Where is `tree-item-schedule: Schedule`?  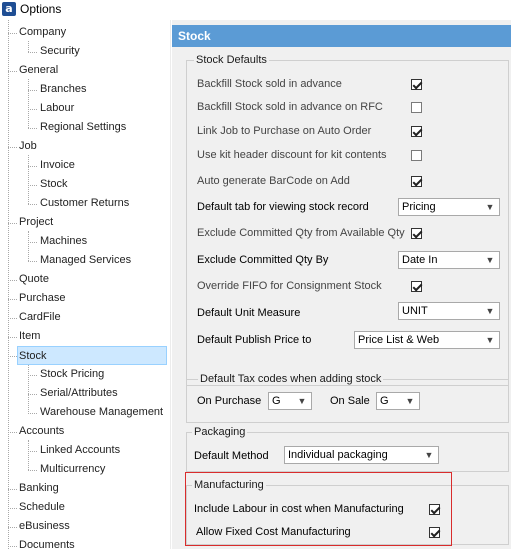
tree-item-schedule: Schedule is located at coordinates (42, 507).